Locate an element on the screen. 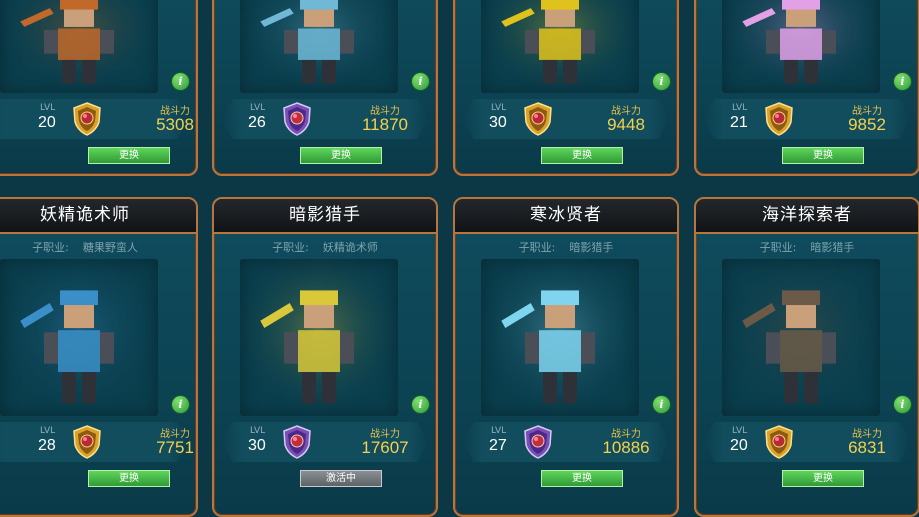  power-value: 6831 is located at coordinates (867, 447).